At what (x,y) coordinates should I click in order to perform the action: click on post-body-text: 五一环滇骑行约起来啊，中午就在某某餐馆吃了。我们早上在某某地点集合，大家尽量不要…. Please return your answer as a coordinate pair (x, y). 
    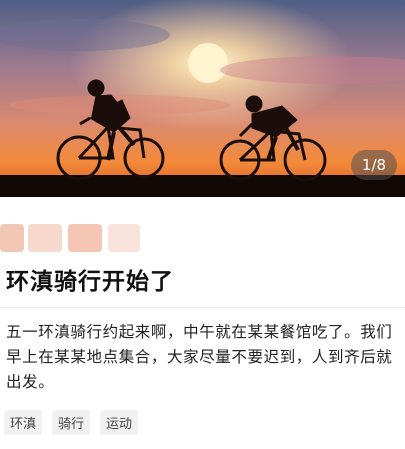
    Looking at the image, I should click on (199, 357).